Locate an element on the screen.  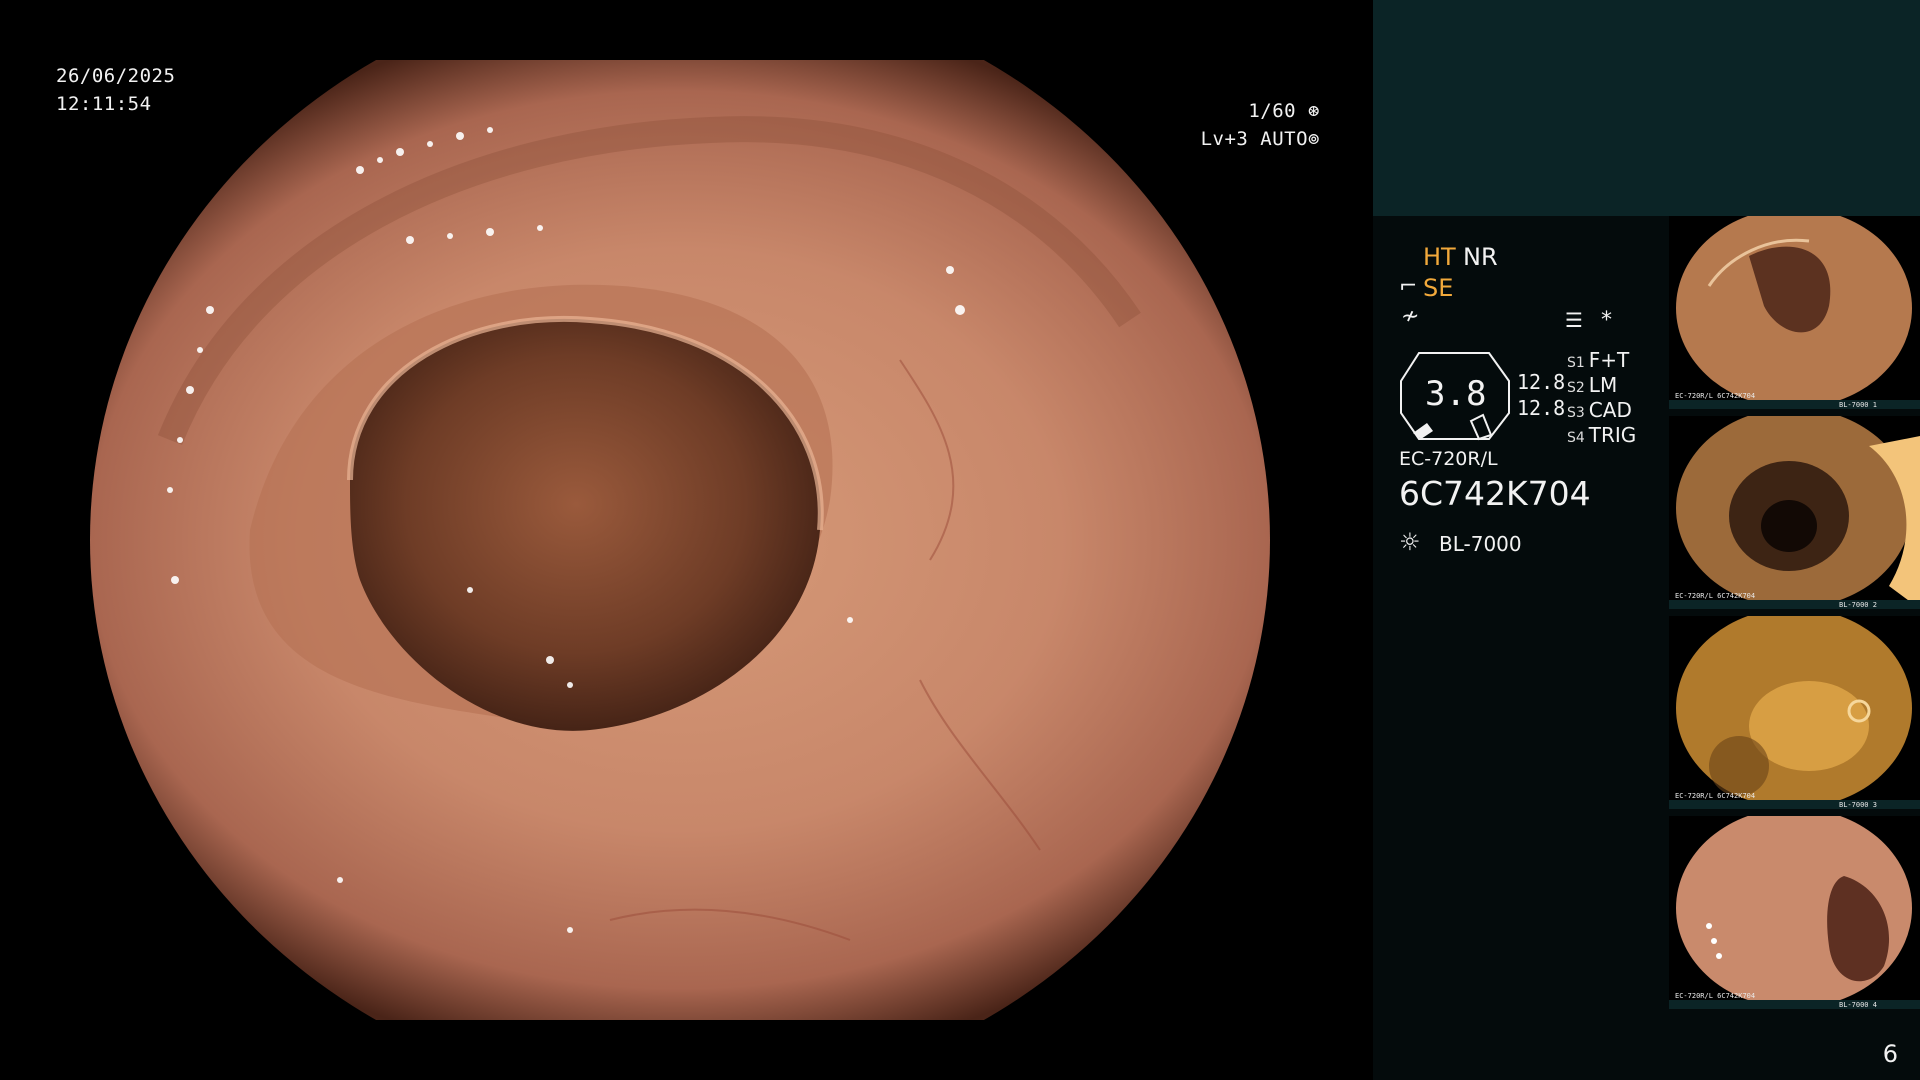
value-1: 12.8 is located at coordinates (1541, 382).